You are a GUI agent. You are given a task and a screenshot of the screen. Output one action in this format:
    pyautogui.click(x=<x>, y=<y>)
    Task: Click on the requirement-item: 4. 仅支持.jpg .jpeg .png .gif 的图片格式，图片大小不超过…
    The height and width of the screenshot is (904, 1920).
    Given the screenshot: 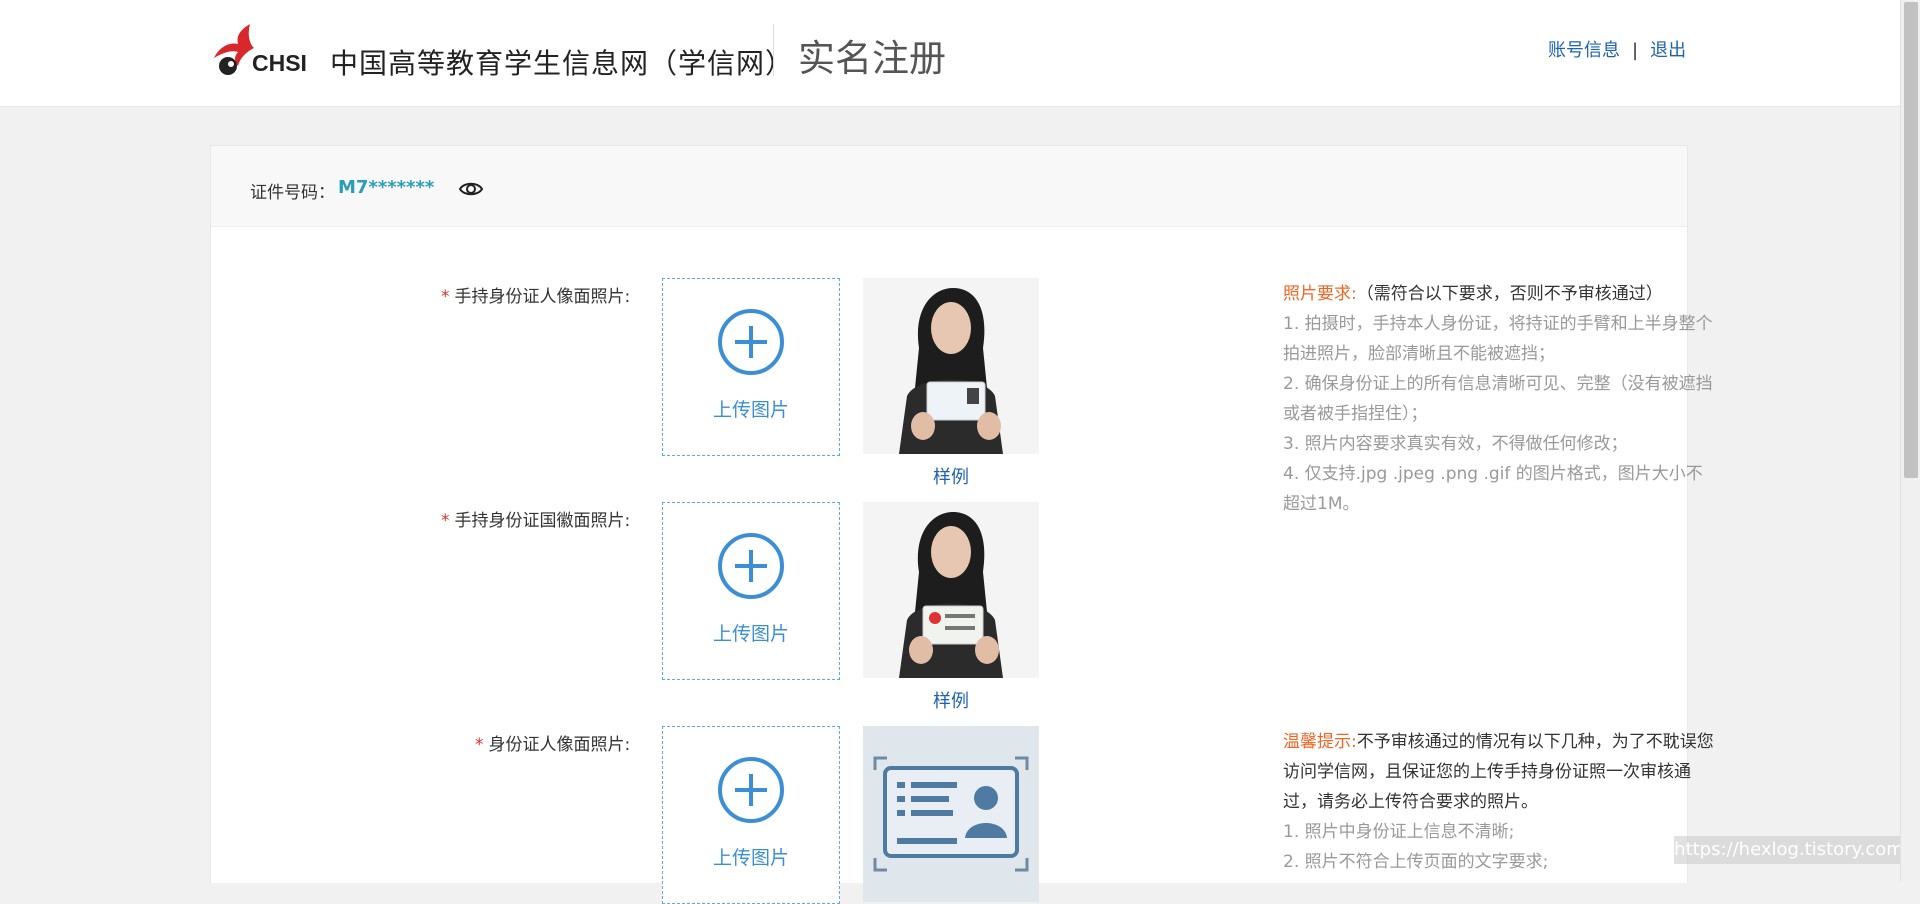 What is the action you would take?
    pyautogui.click(x=1493, y=489)
    